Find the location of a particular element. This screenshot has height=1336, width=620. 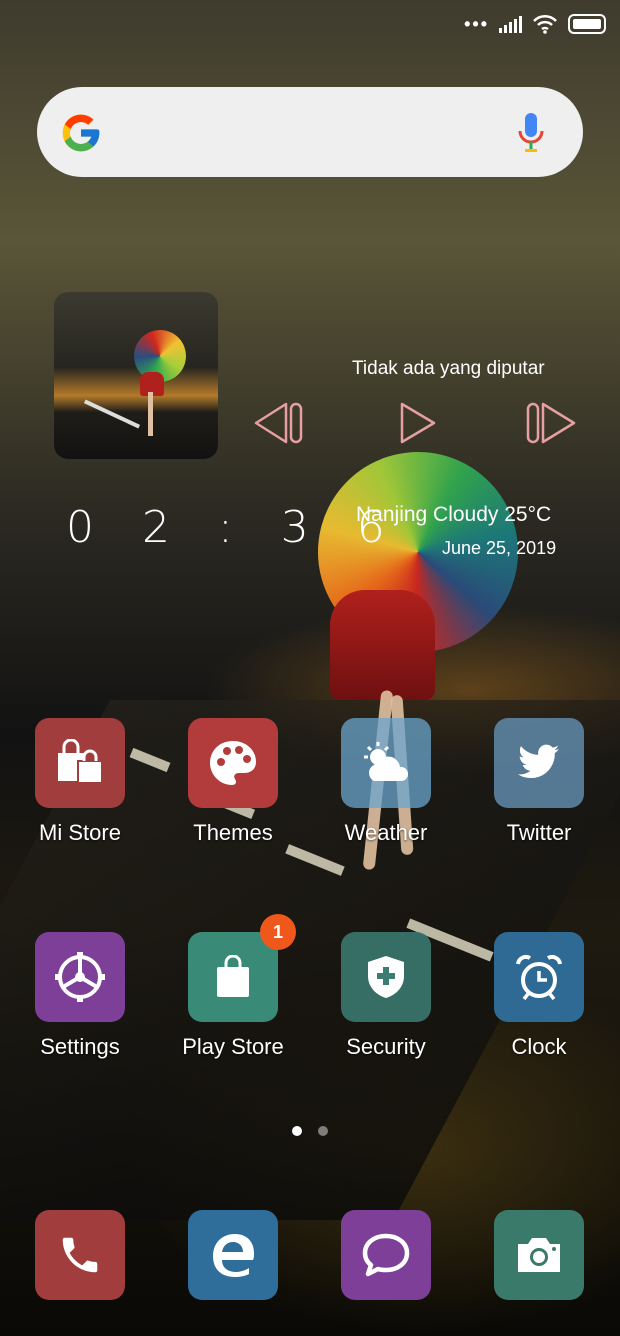

dock-phone is located at coordinates (80, 1255).